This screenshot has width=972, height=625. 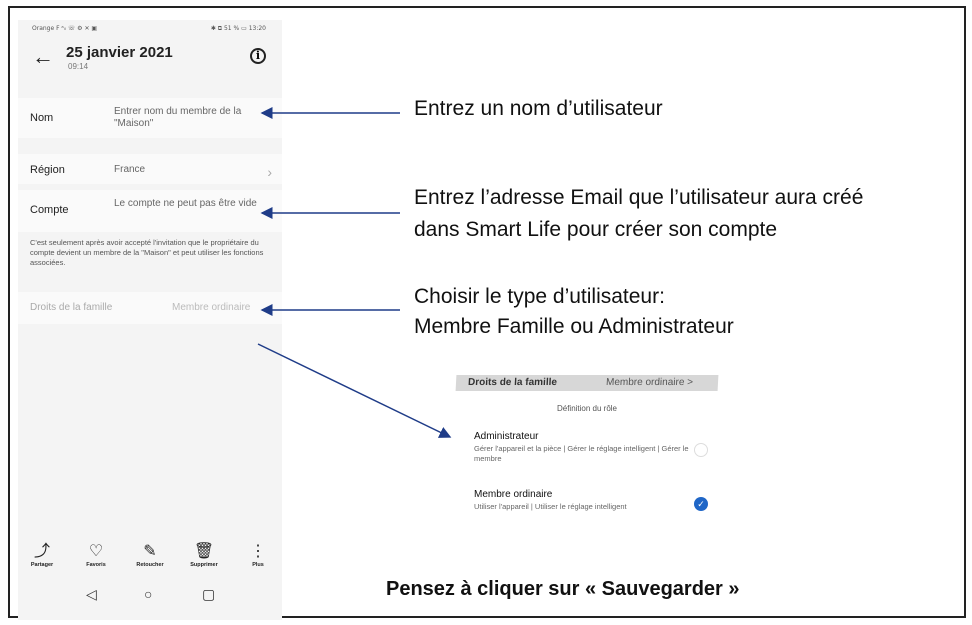 What do you see at coordinates (701, 504) in the screenshot?
I see `member-radio-checked: ✓` at bounding box center [701, 504].